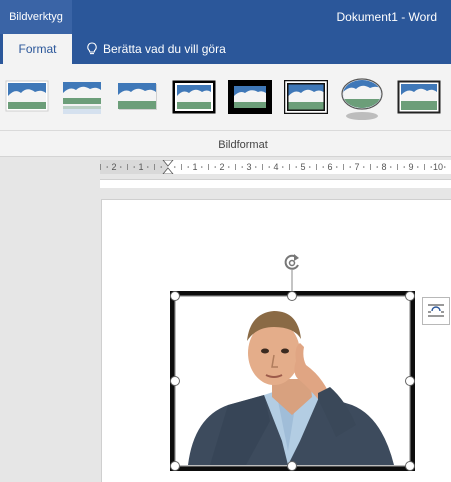 Image resolution: width=451 pixels, height=482 pixels. I want to click on ruler-label: 5, so click(302, 167).